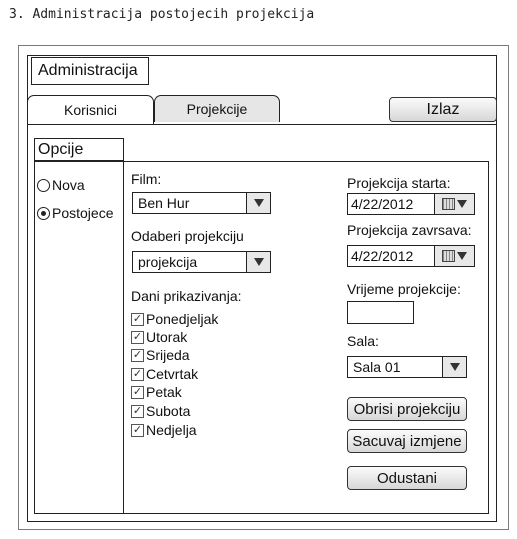 Image resolution: width=517 pixels, height=539 pixels. Describe the element at coordinates (382, 256) in the screenshot. I see `end-date-value: 4/22/2012` at that location.